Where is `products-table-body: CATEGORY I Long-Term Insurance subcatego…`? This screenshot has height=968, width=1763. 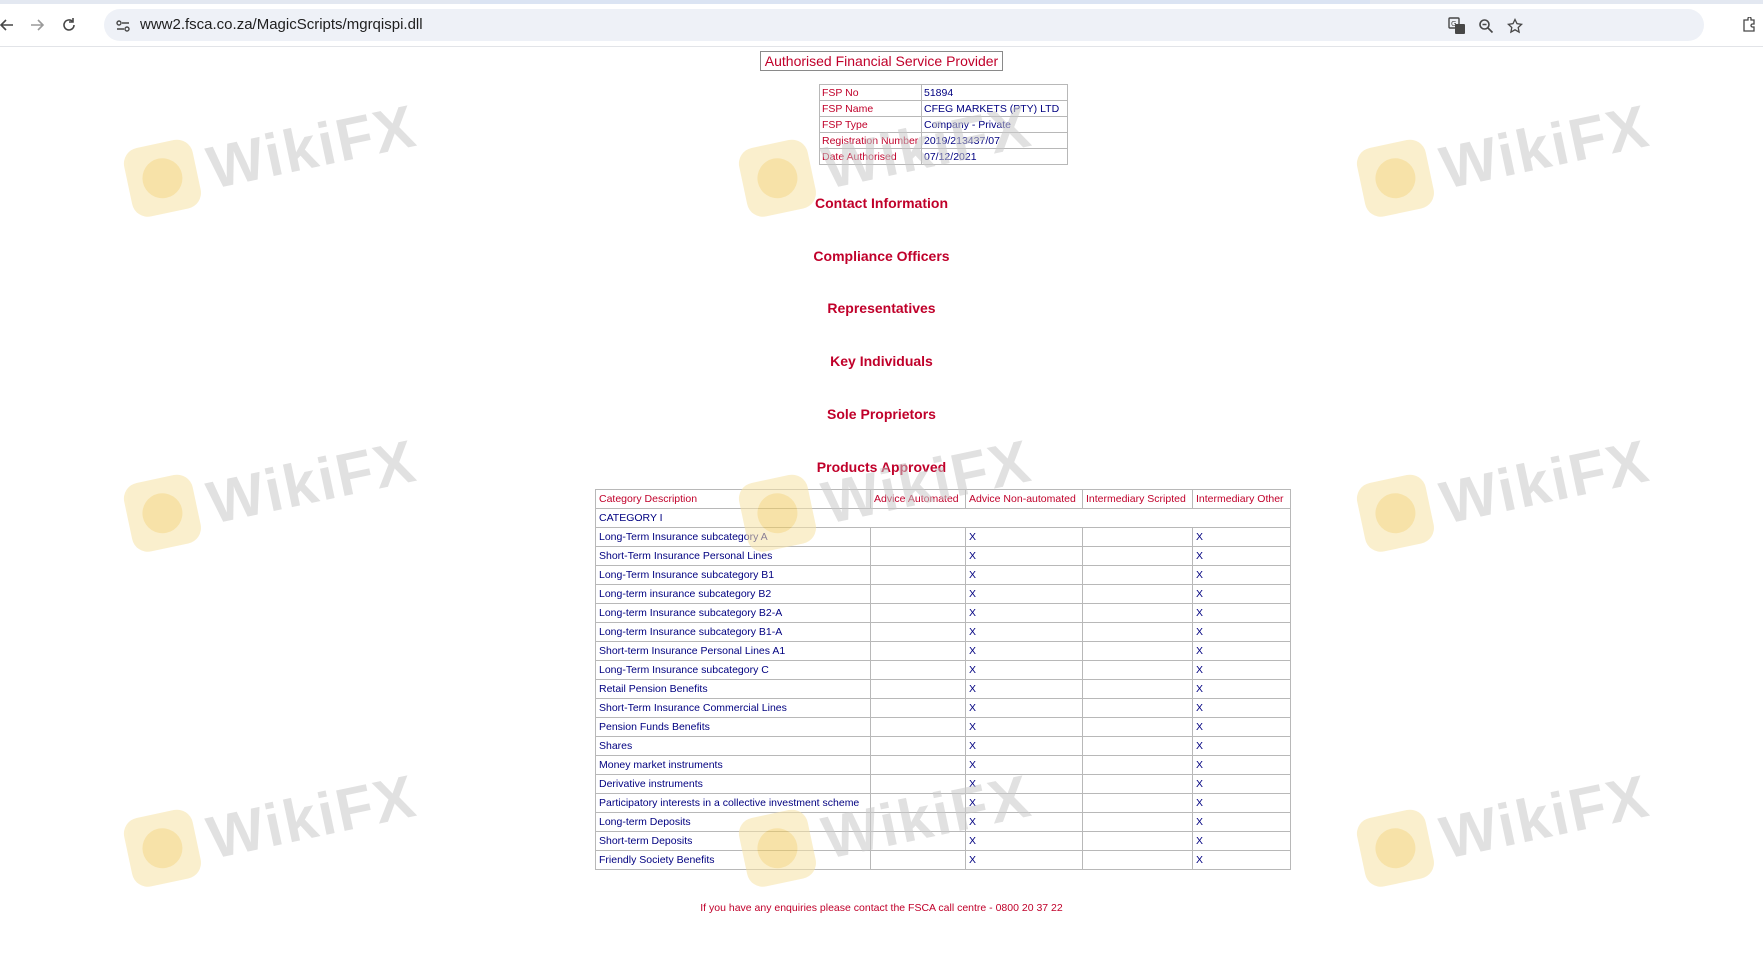 products-table-body: CATEGORY I Long-Term Insurance subcatego… is located at coordinates (943, 689).